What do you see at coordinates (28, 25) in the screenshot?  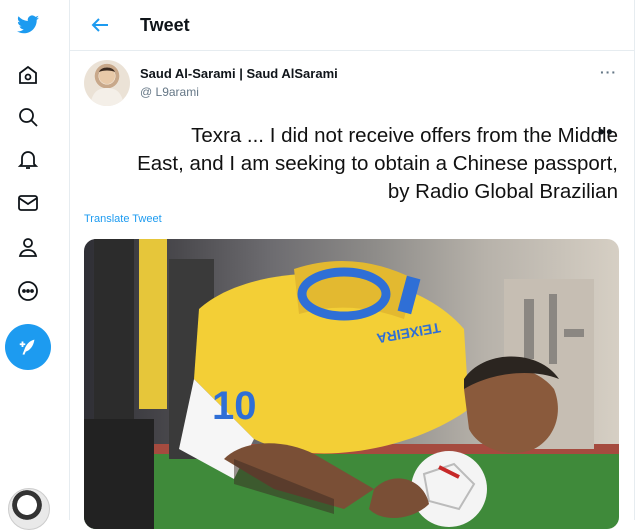 I see `twitter-logo-icon` at bounding box center [28, 25].